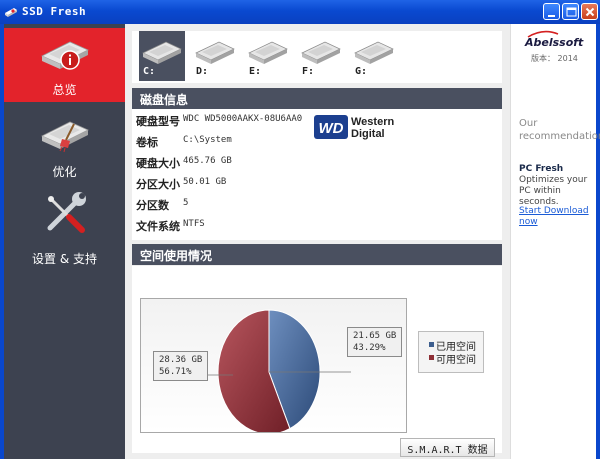 This screenshot has width=600, height=459. What do you see at coordinates (158, 226) in the screenshot?
I see `info-label: 文件系统` at bounding box center [158, 226].